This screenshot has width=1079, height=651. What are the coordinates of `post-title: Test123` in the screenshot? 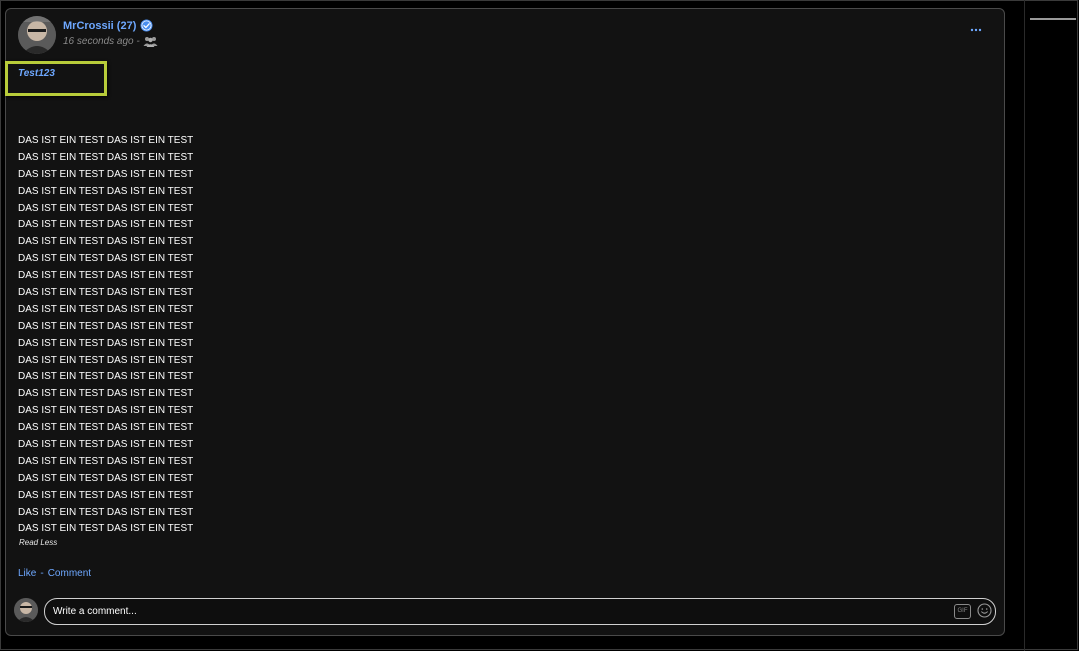 It's located at (36, 73).